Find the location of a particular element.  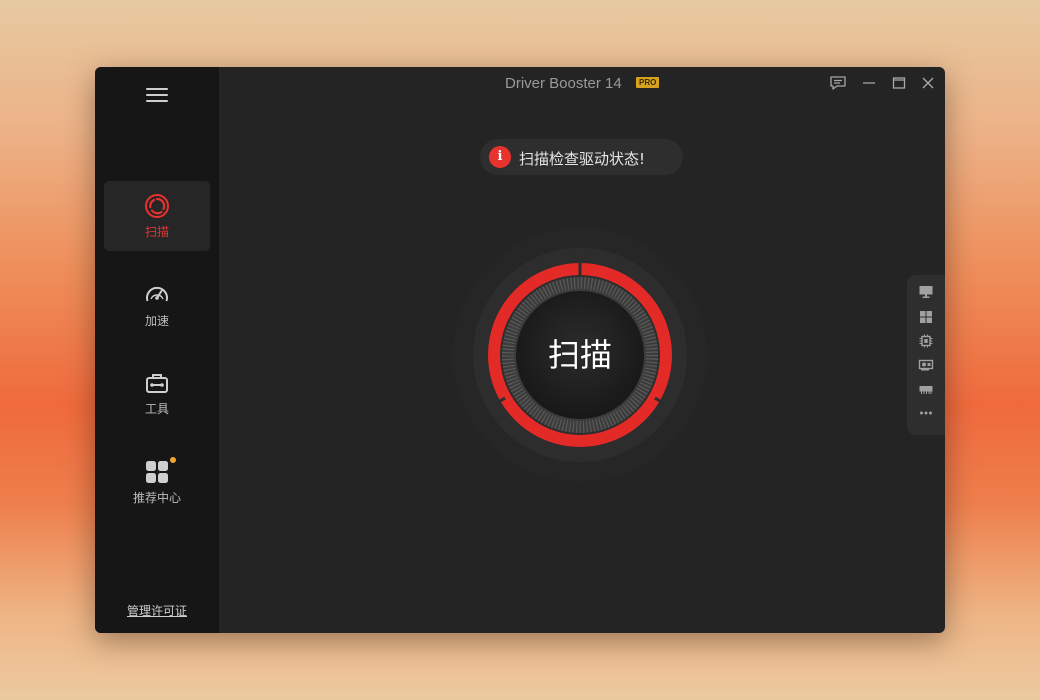

speedometer-icon is located at coordinates (157, 294).